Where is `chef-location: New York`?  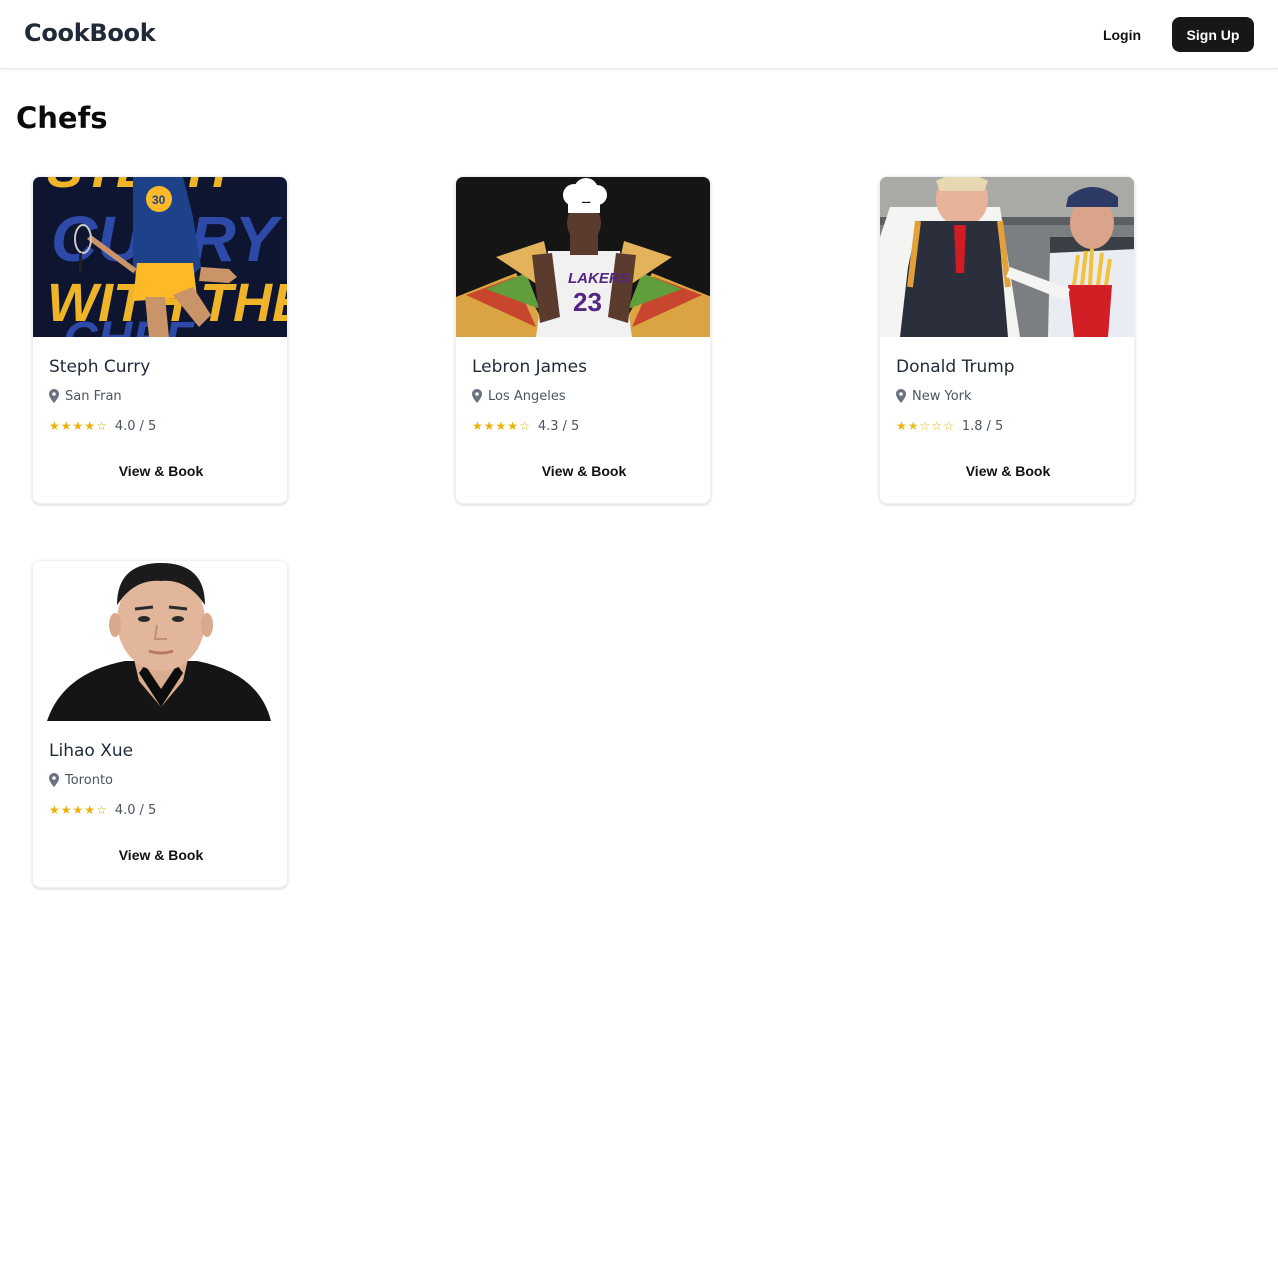
chef-location: New York is located at coordinates (934, 396).